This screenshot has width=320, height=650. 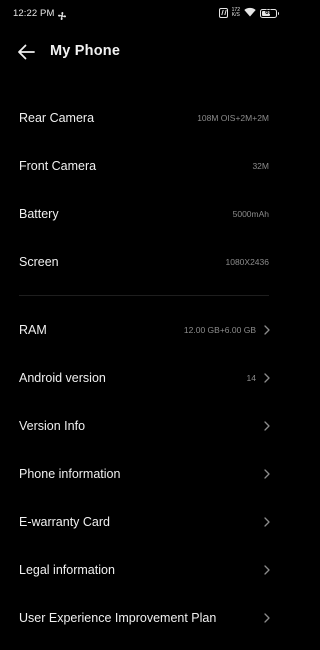 What do you see at coordinates (144, 262) in the screenshot?
I see `spec-row-screen: Screen 1080X2436` at bounding box center [144, 262].